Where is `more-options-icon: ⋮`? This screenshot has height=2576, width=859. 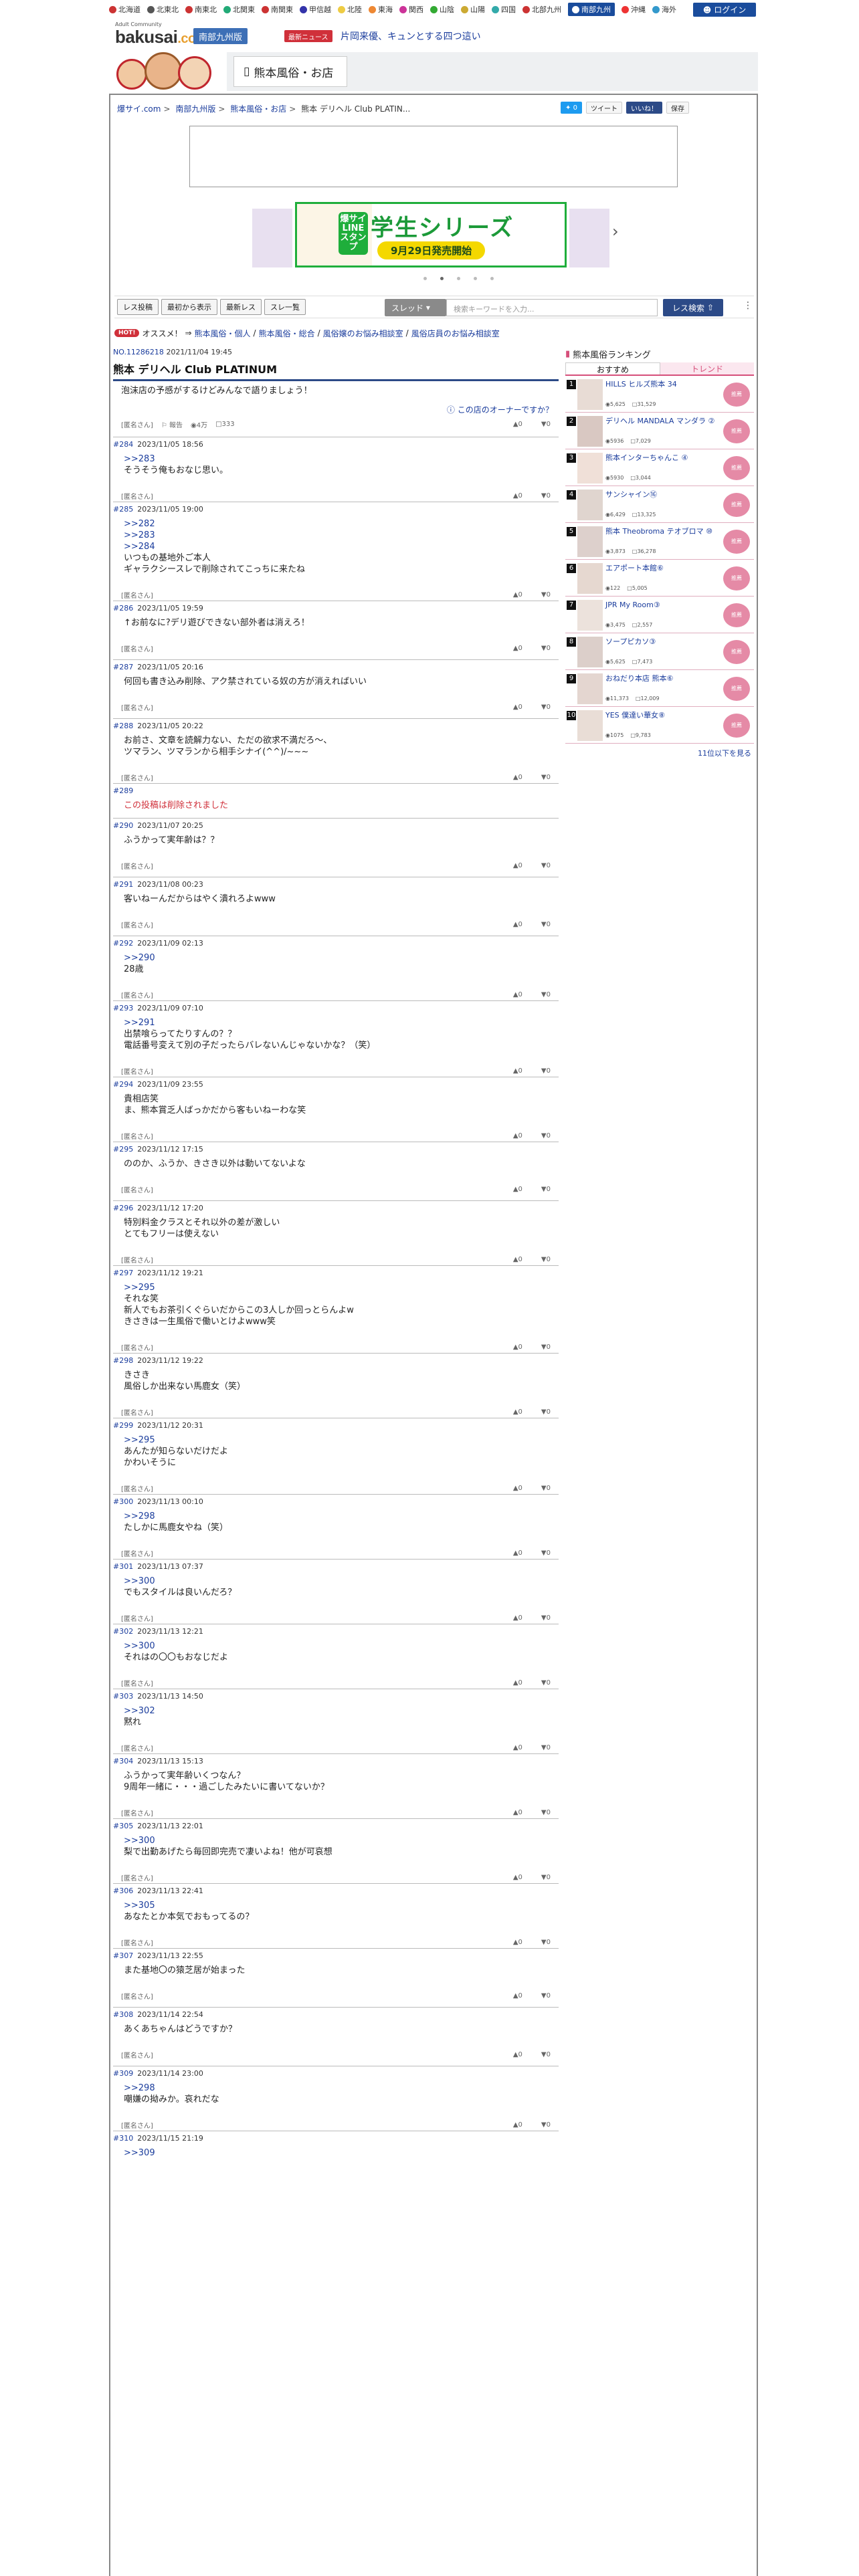 more-options-icon: ⋮ is located at coordinates (748, 305).